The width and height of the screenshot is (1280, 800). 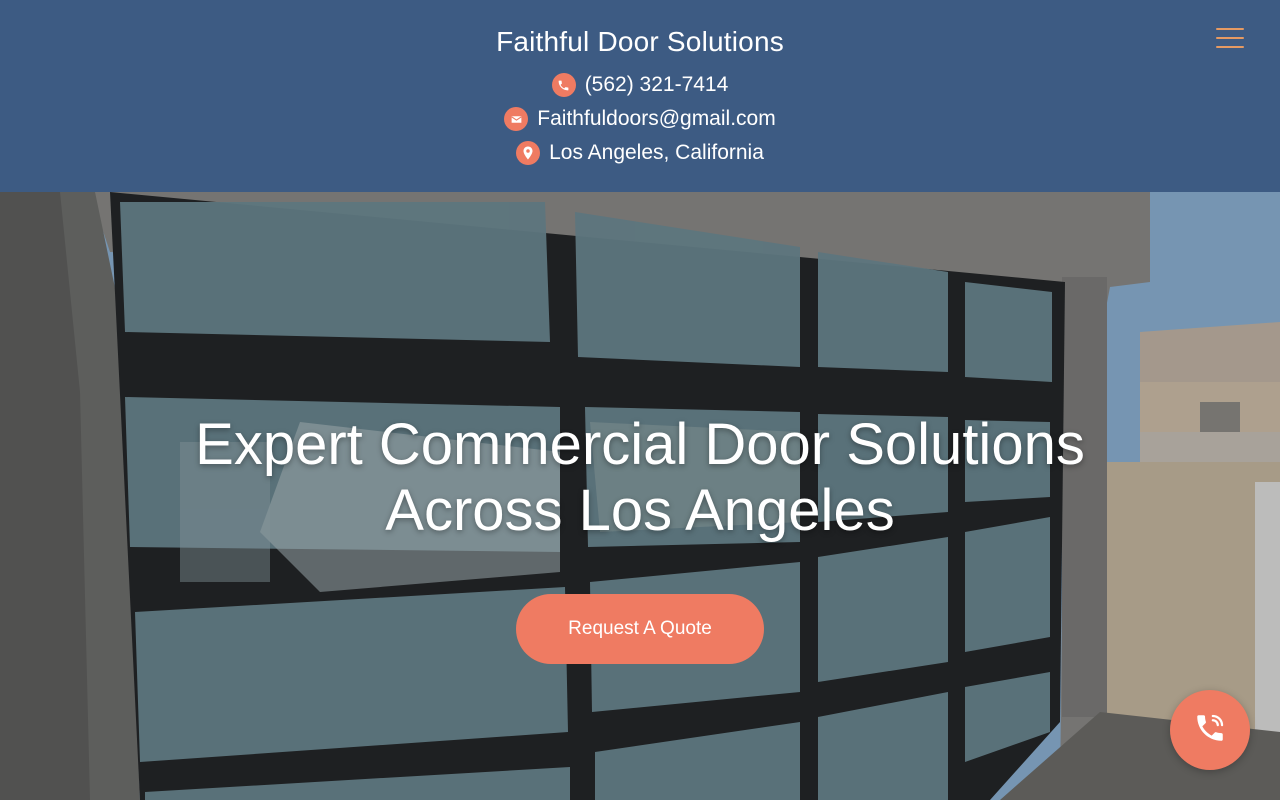 I want to click on phone-call-icon, so click(x=1210, y=730).